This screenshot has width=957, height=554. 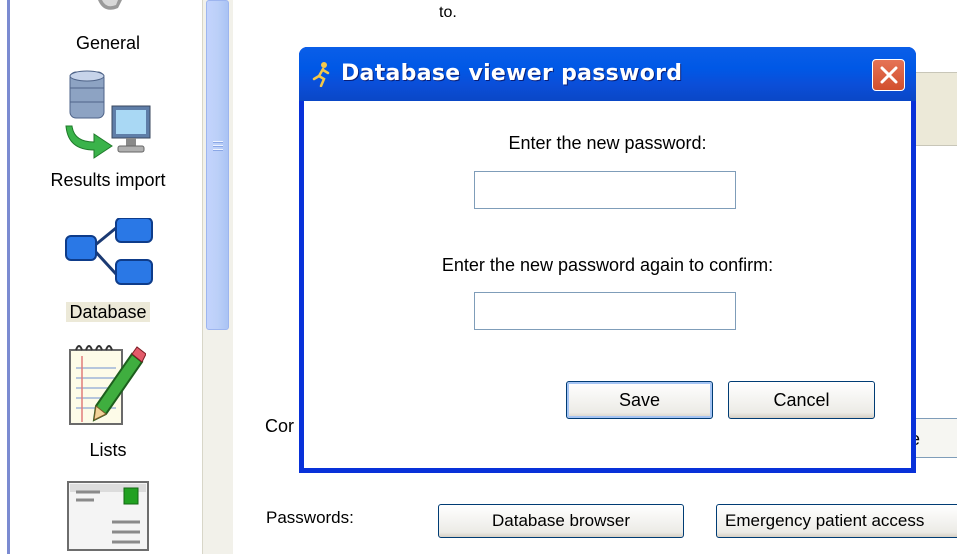 What do you see at coordinates (108, 180) in the screenshot?
I see `sidebar-item-label: Results import` at bounding box center [108, 180].